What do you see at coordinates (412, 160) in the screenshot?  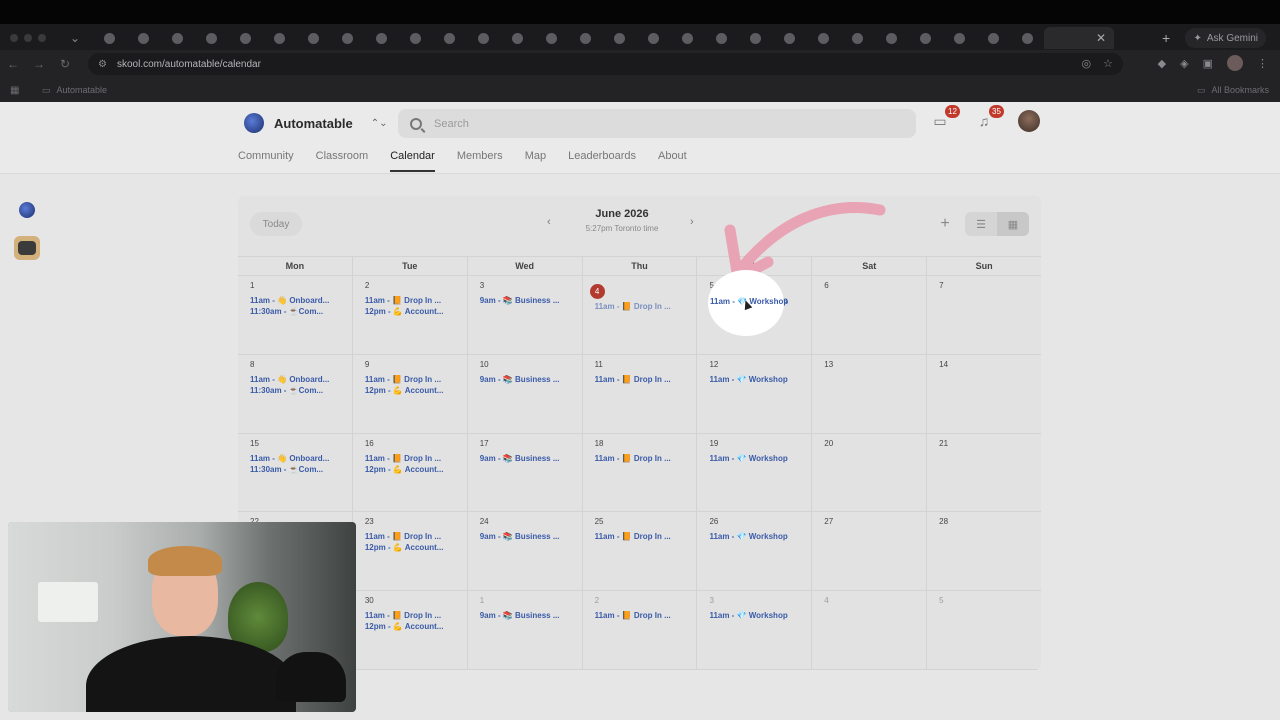 I see `nav-tab-calendar: Calendar` at bounding box center [412, 160].